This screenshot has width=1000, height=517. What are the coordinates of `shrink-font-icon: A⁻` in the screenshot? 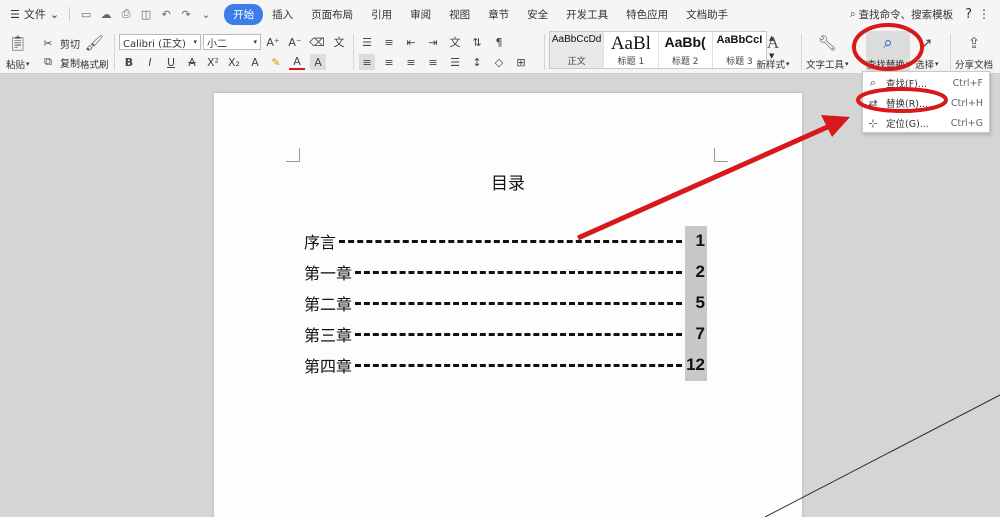 It's located at (295, 42).